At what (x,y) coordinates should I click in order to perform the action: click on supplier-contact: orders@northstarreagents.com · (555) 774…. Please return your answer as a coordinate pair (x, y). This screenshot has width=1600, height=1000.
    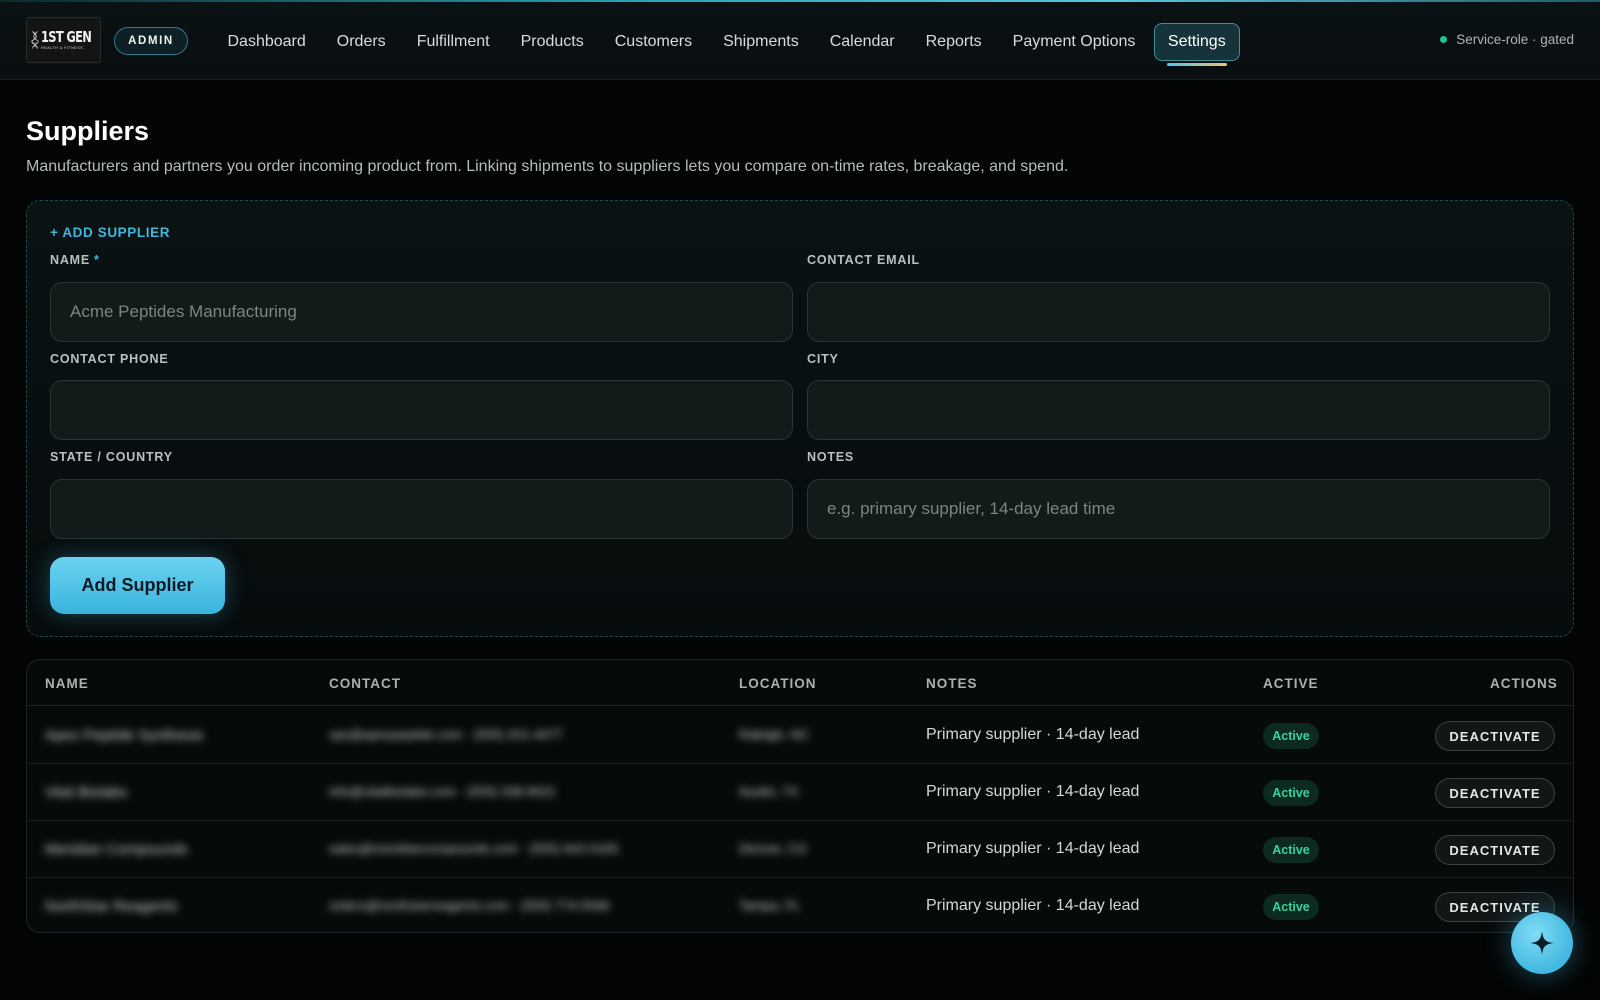
    Looking at the image, I should click on (469, 905).